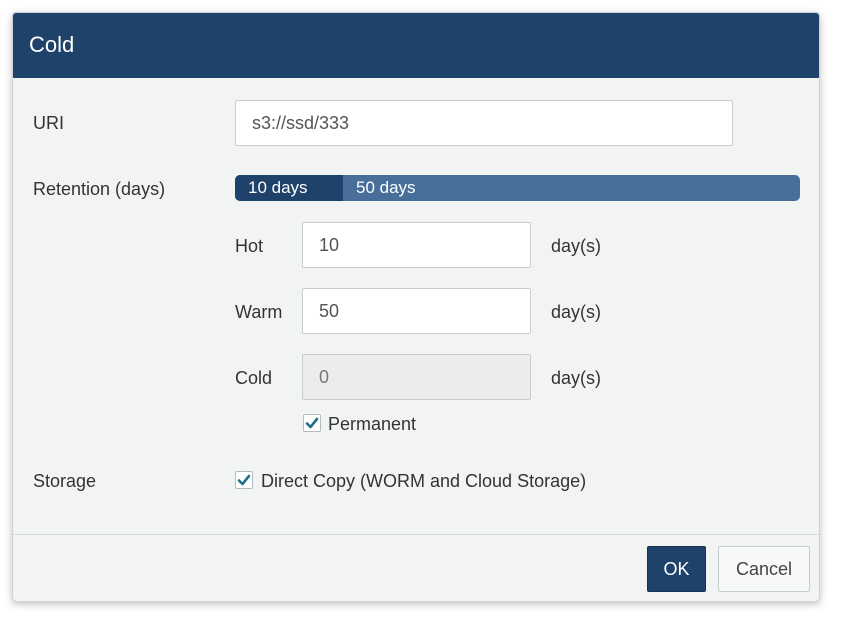 The width and height of the screenshot is (842, 624). Describe the element at coordinates (254, 378) in the screenshot. I see `cold-label: Cold` at that location.